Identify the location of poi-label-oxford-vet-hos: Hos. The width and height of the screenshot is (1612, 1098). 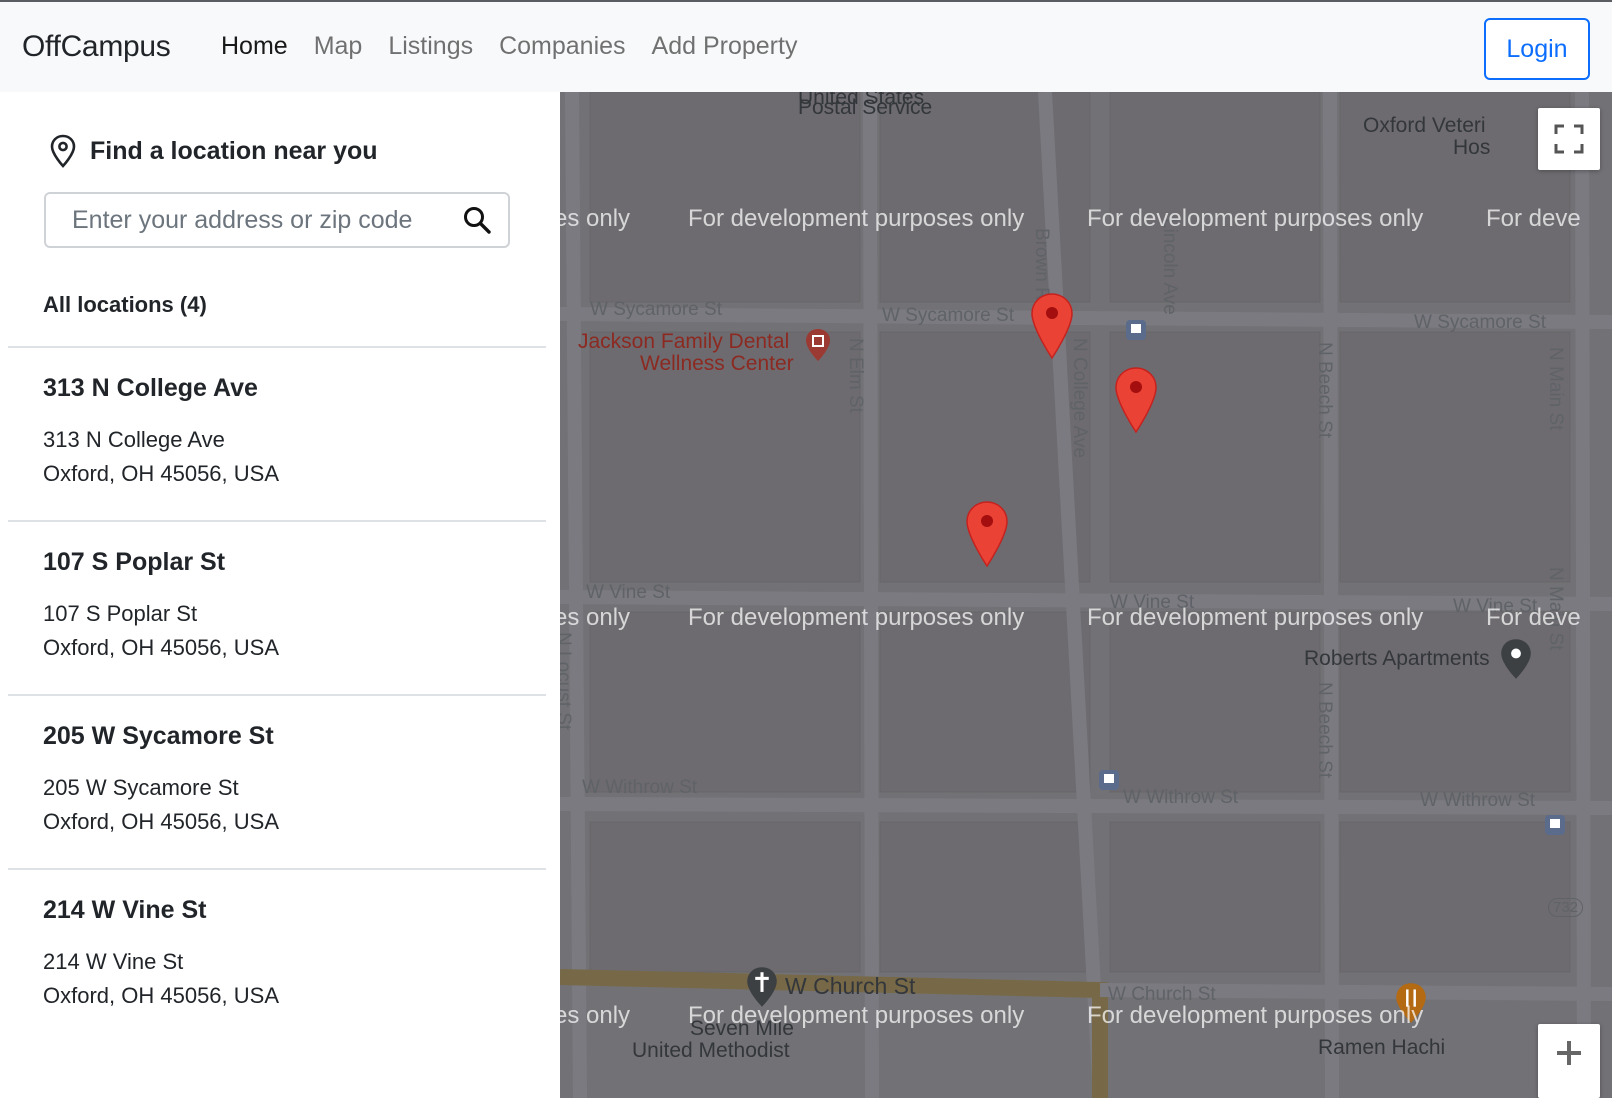
(1472, 147).